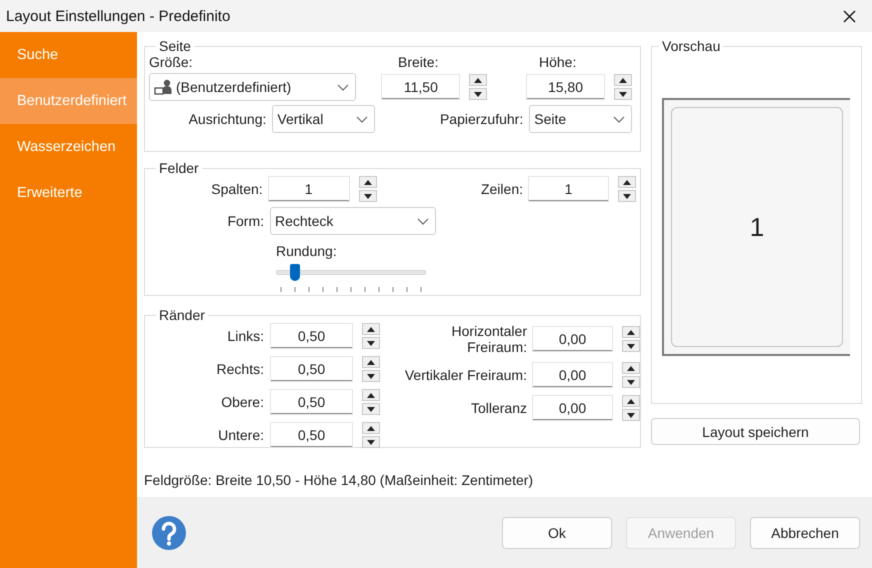  I want to click on close-icon, so click(849, 16).